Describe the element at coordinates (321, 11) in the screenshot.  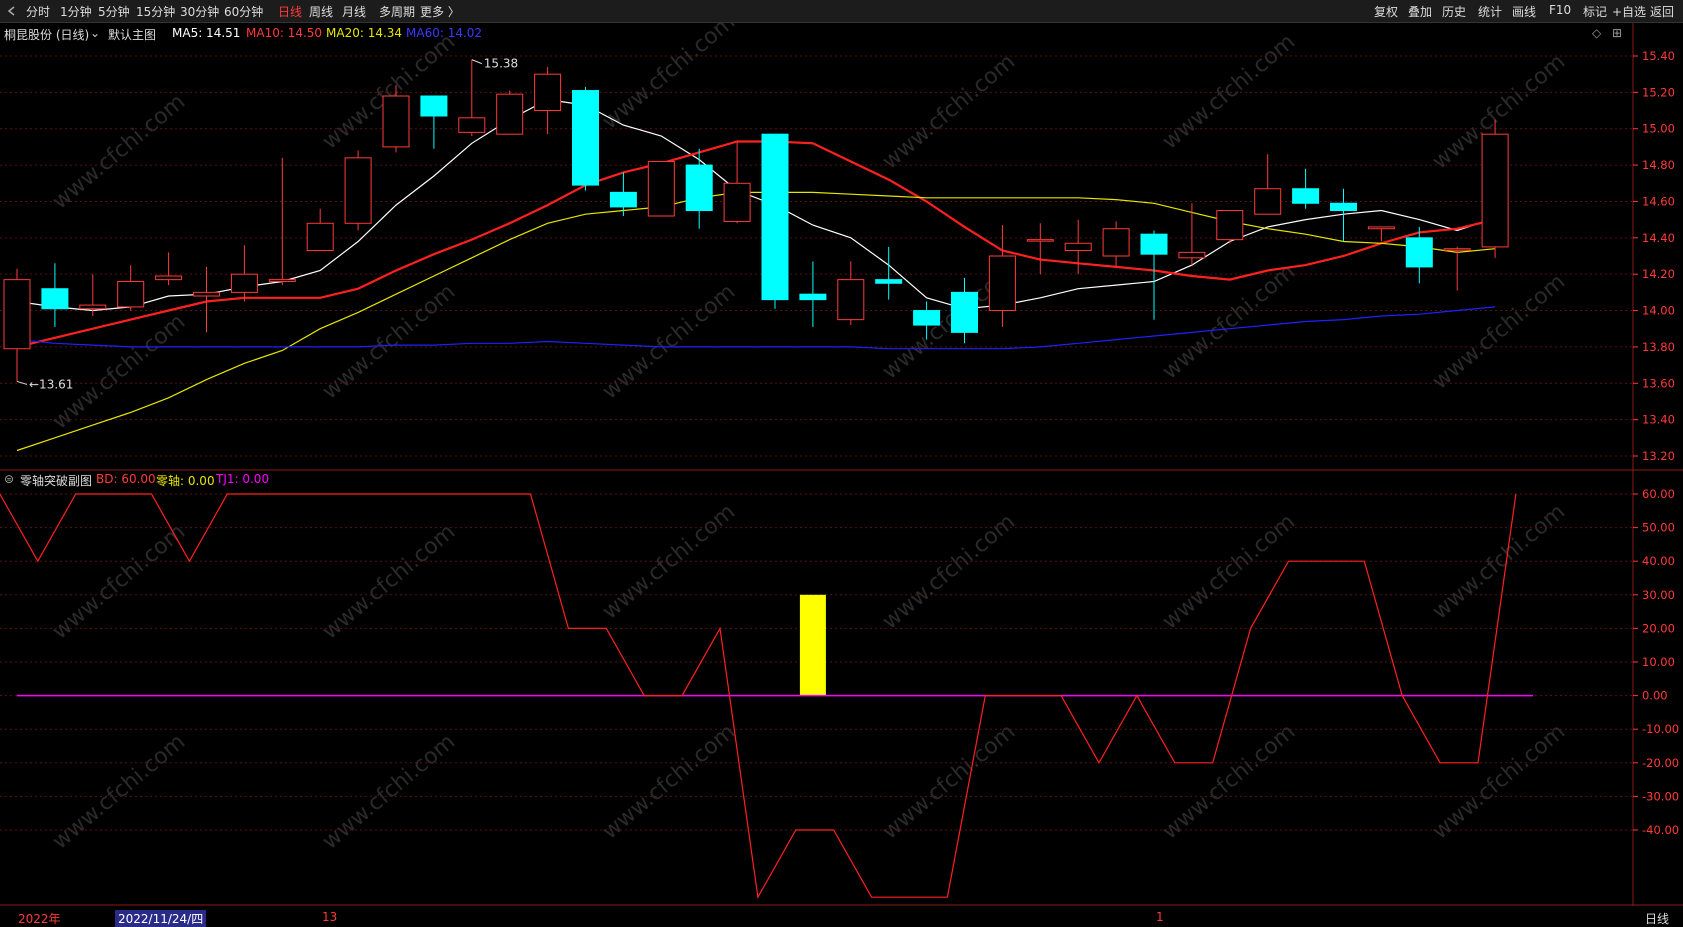
I see `tab-period-7: 周线` at that location.